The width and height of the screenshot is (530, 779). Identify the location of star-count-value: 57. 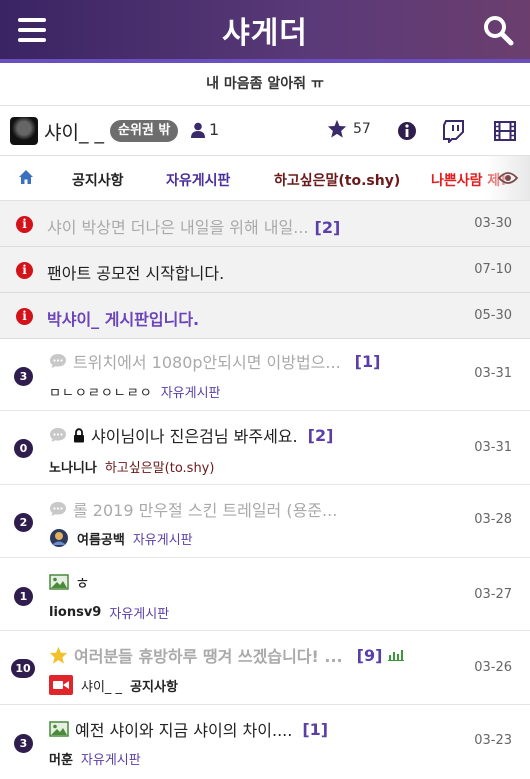
(362, 128).